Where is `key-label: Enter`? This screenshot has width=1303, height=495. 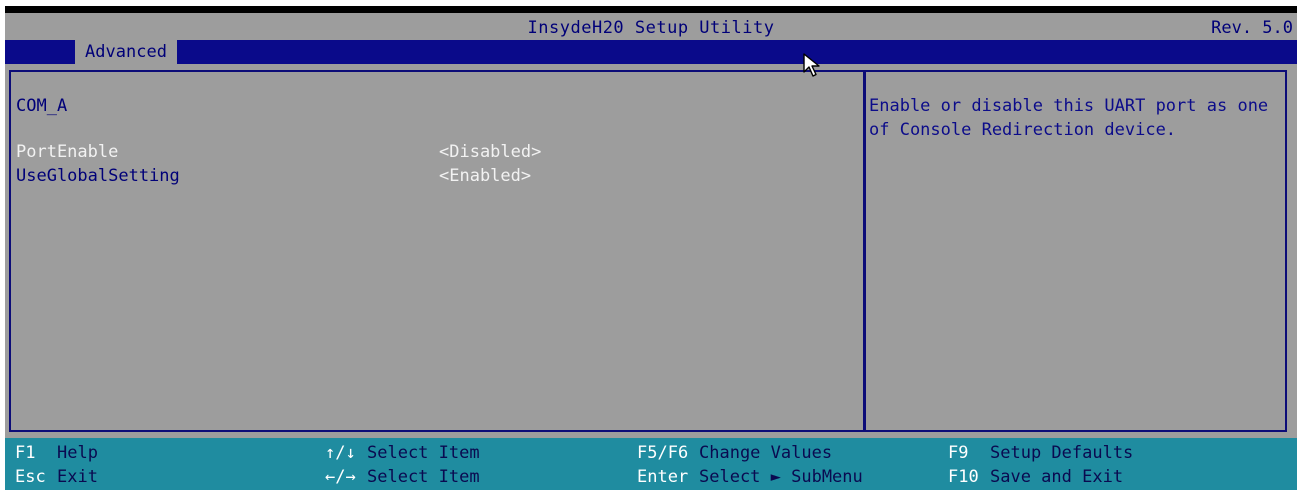 key-label: Enter is located at coordinates (663, 477).